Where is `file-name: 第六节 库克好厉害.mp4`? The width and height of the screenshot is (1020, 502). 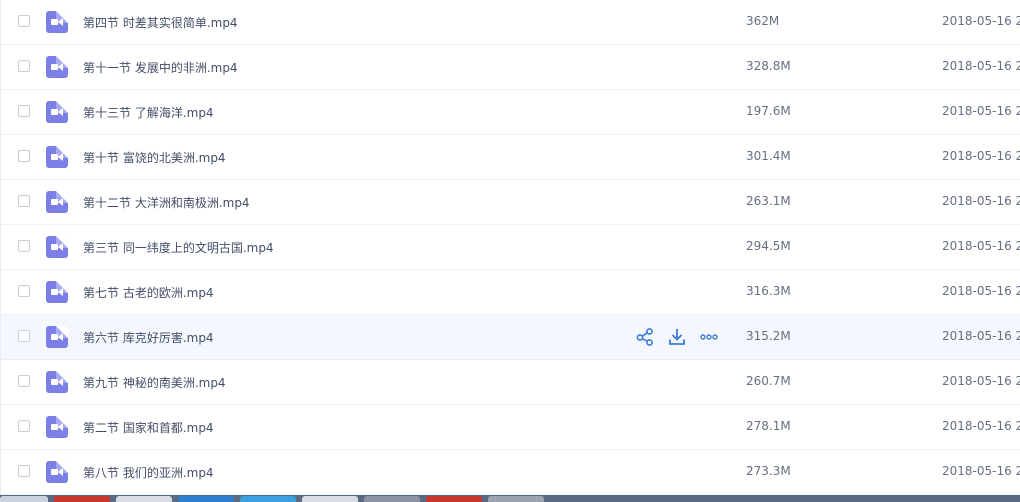
file-name: 第六节 库克好厉害.mp4 is located at coordinates (148, 337).